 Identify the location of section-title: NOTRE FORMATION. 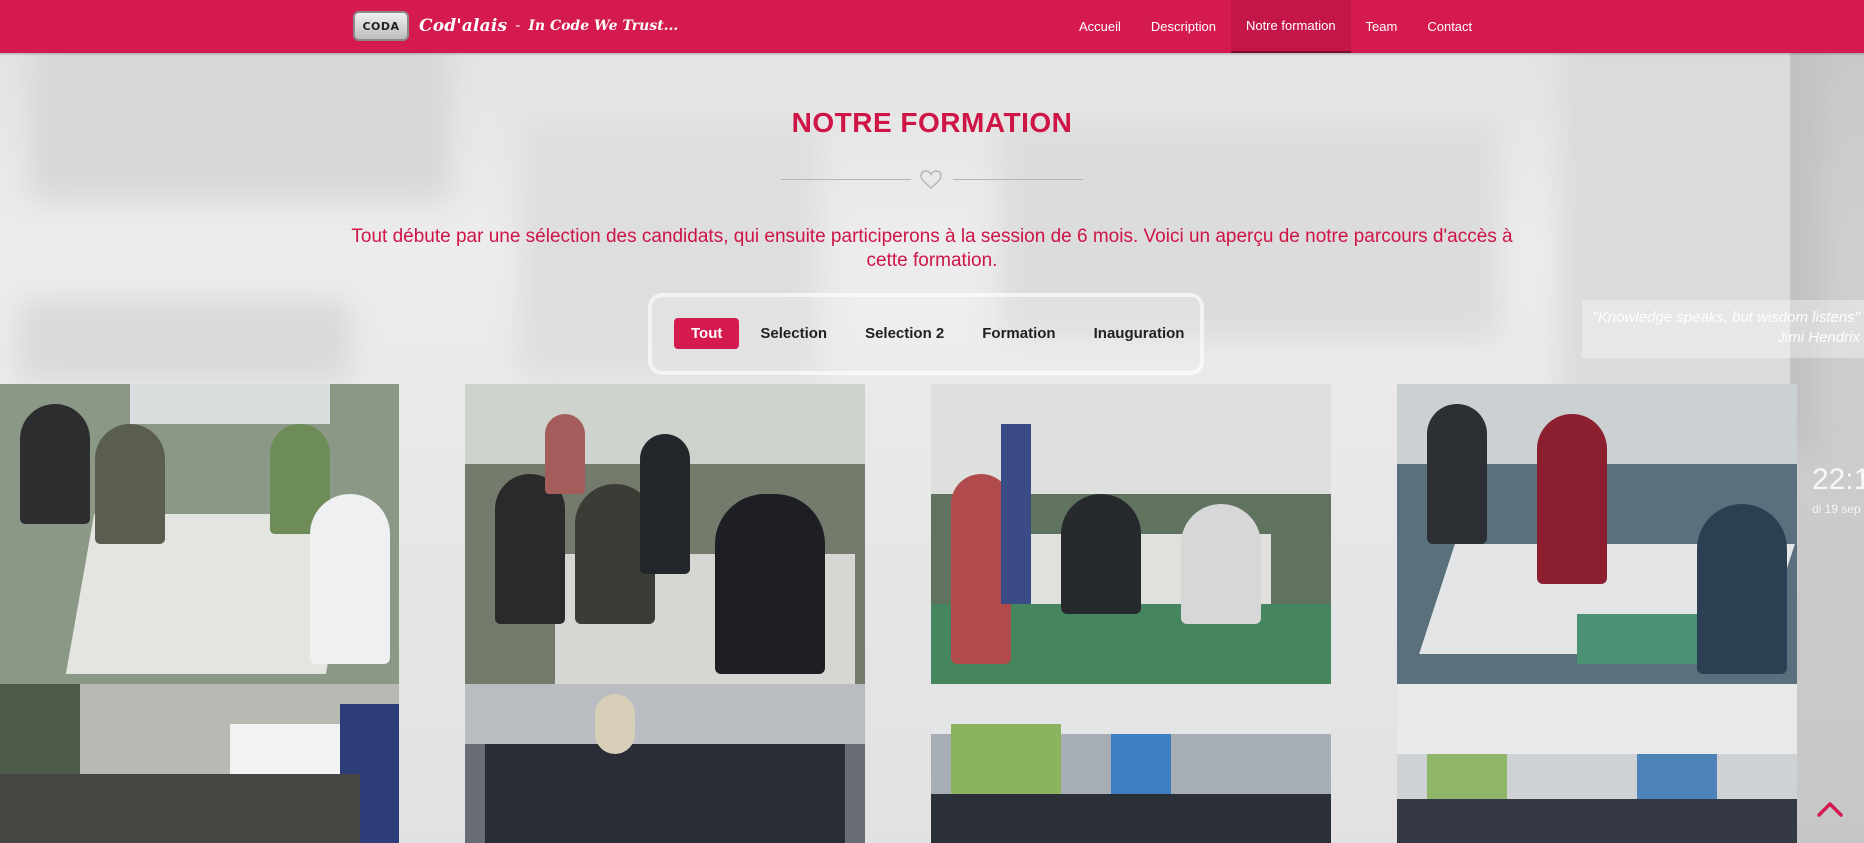
(932, 122).